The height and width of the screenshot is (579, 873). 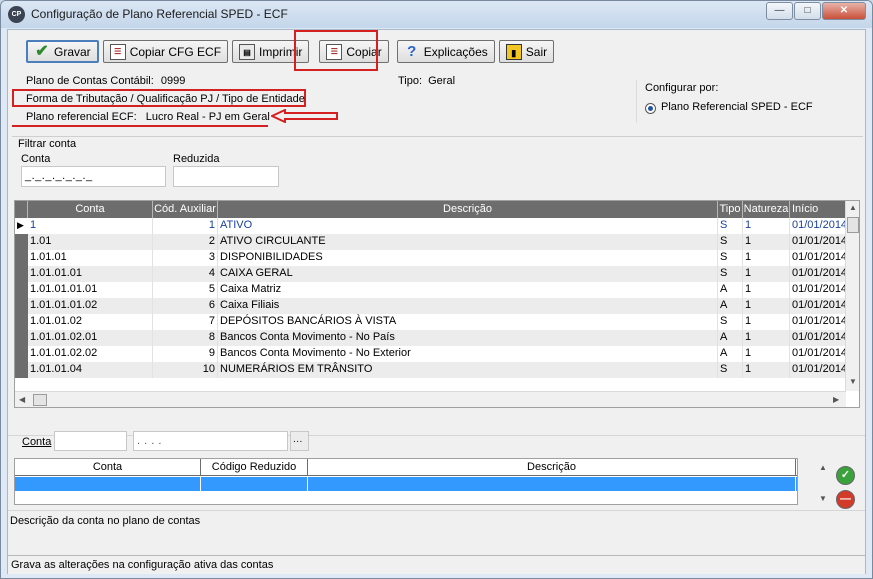 What do you see at coordinates (845, 475) in the screenshot?
I see `confirm-icon: ✓` at bounding box center [845, 475].